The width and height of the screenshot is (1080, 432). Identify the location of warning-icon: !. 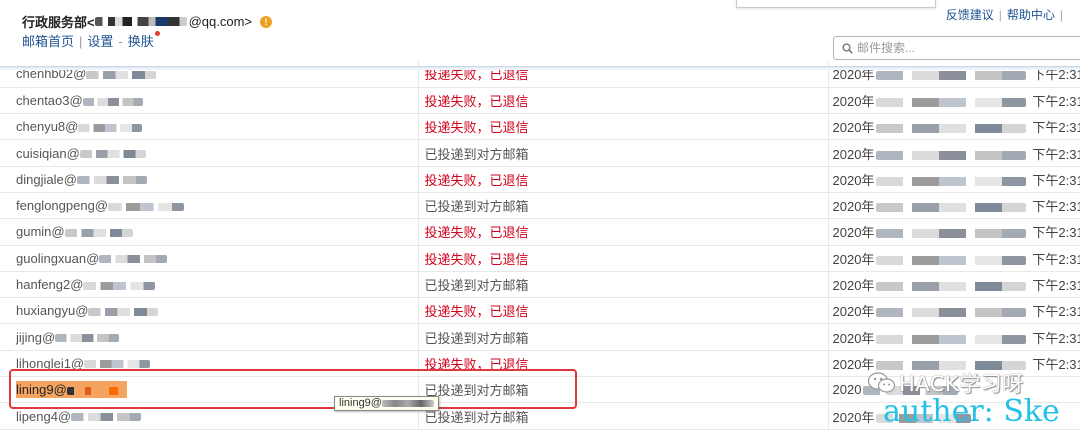
(266, 21).